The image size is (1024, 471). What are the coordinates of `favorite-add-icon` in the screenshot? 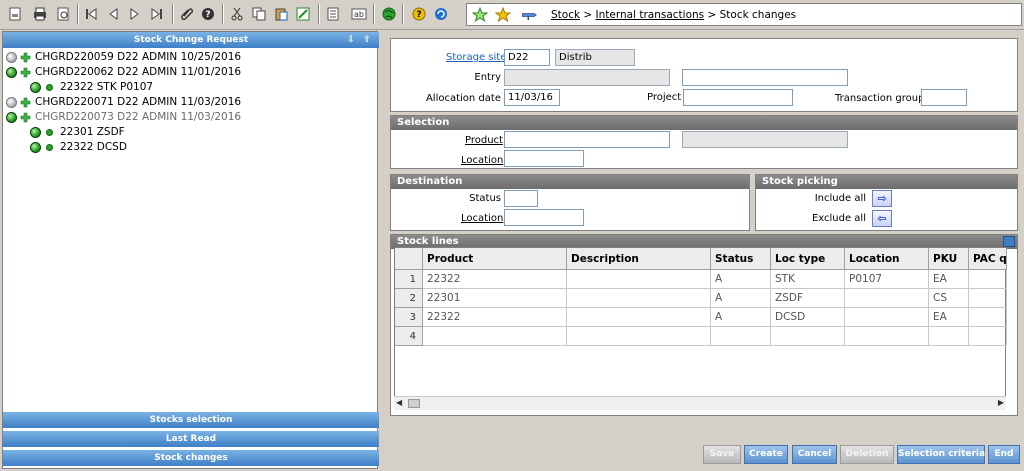 It's located at (480, 15).